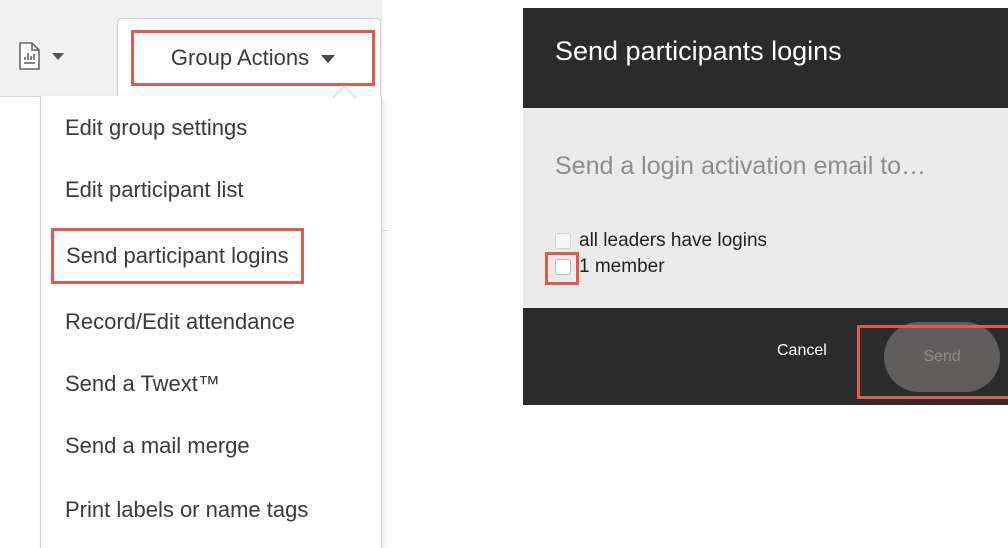 This screenshot has width=1008, height=548. Describe the element at coordinates (622, 266) in the screenshot. I see `option-label: 1 member` at that location.